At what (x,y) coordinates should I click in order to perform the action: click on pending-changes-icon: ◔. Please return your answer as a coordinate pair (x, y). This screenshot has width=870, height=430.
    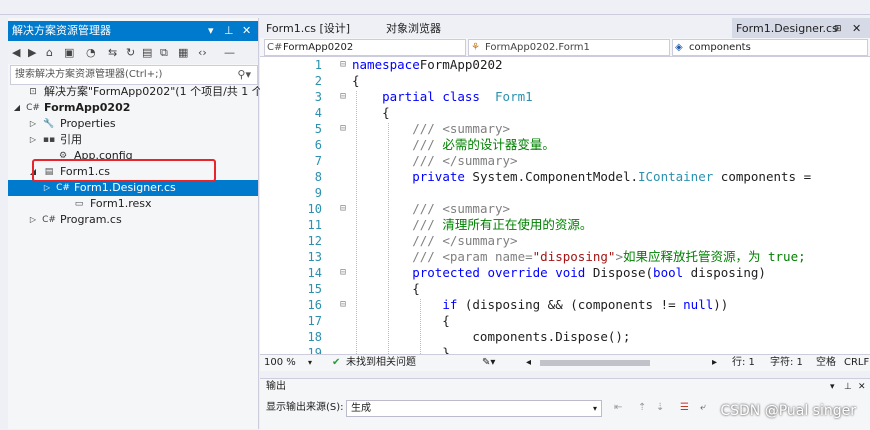
    Looking at the image, I should click on (91, 53).